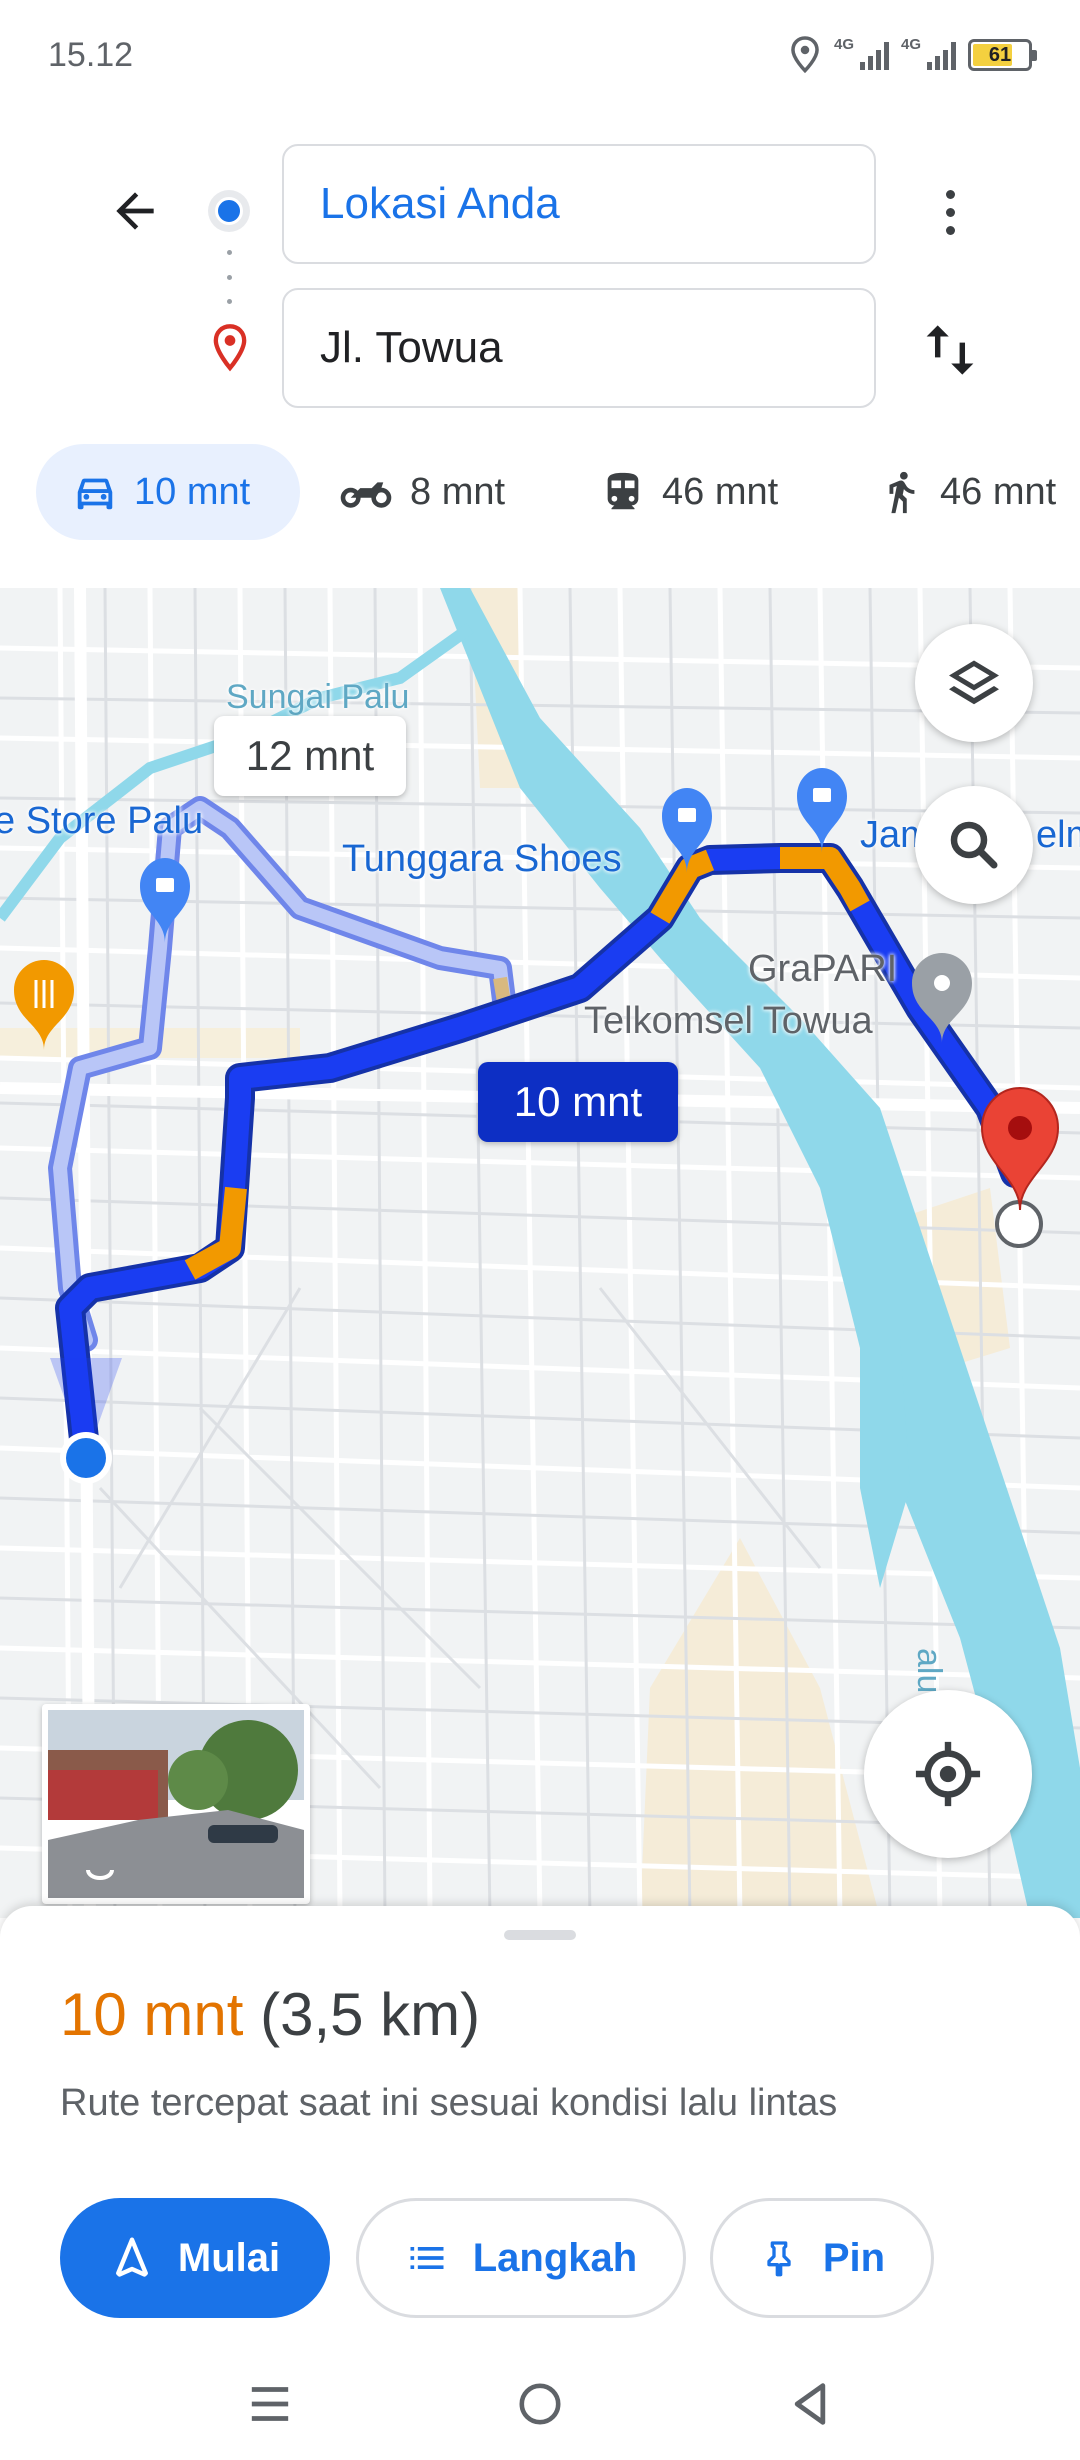 The image size is (1080, 2460). I want to click on mode-transit: 46 mnt, so click(689, 492).